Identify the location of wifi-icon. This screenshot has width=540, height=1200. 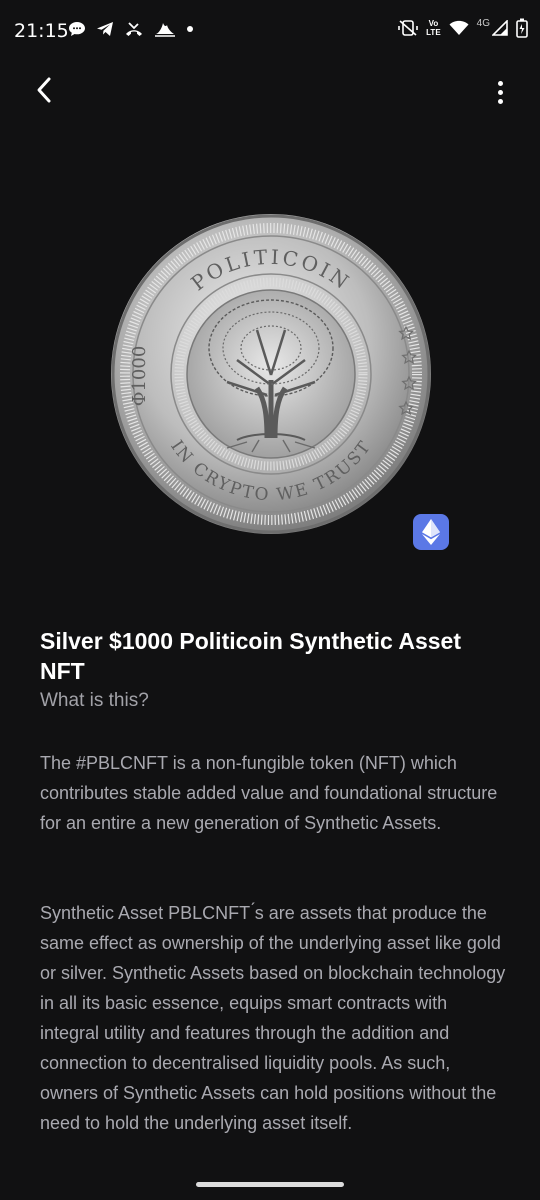
(459, 27).